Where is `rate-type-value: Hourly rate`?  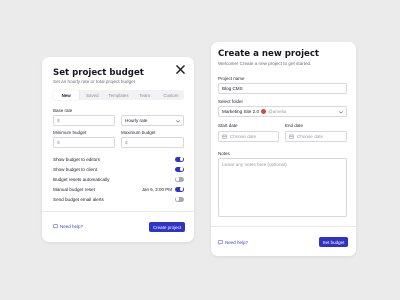
rate-type-value: Hourly rate is located at coordinates (136, 120).